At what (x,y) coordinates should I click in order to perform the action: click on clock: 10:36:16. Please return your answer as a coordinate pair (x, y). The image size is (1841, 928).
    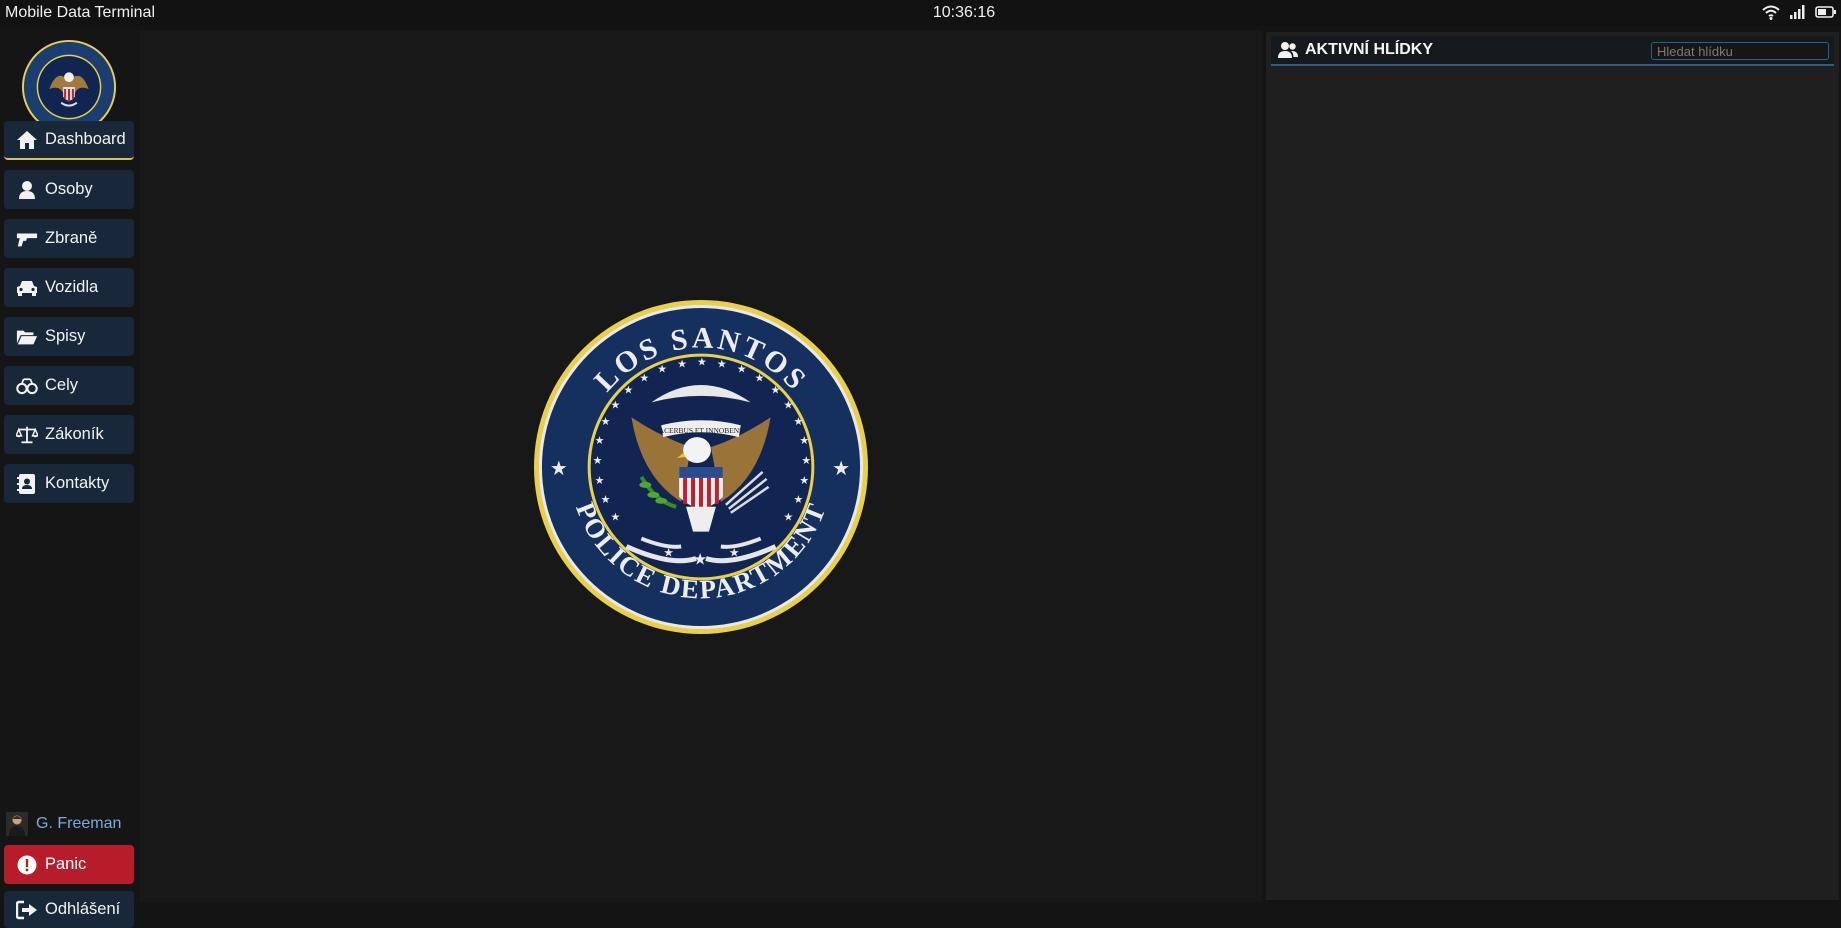
    Looking at the image, I should click on (964, 12).